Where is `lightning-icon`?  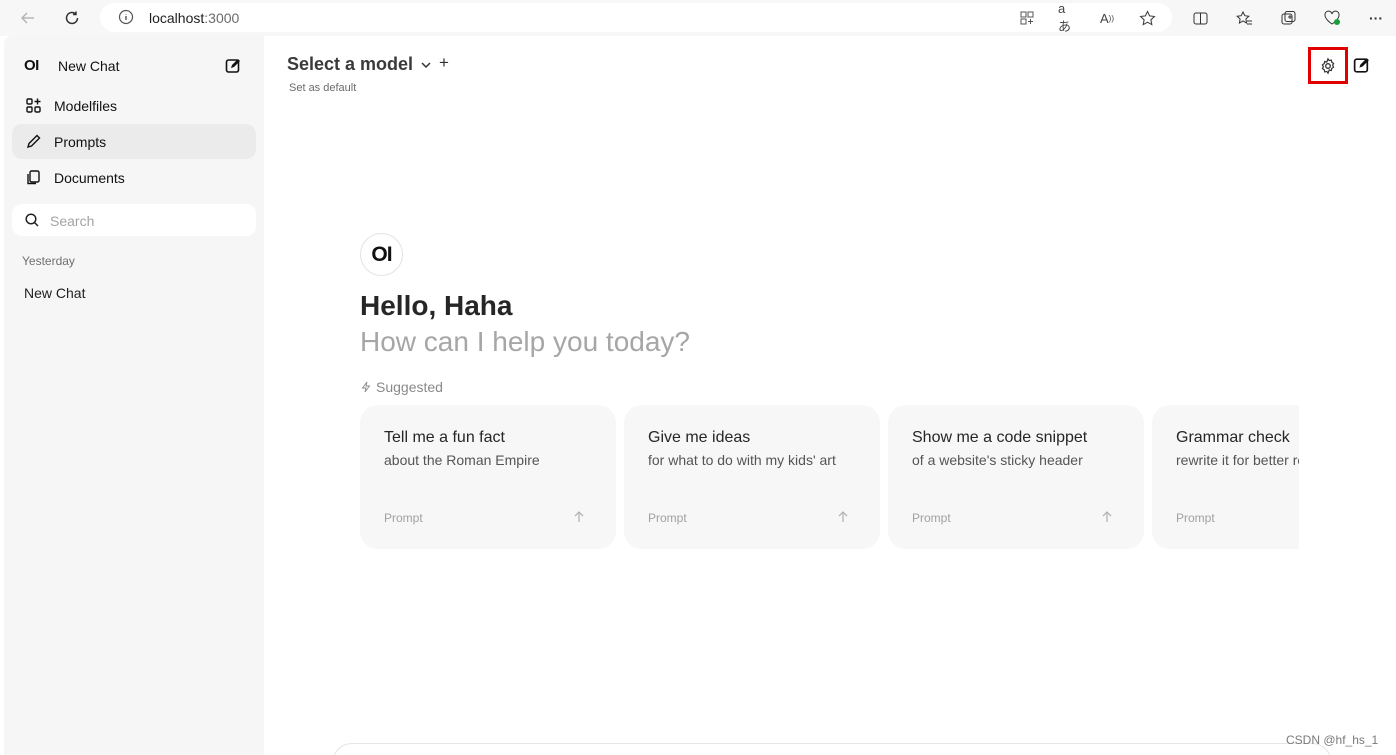
lightning-icon is located at coordinates (366, 387).